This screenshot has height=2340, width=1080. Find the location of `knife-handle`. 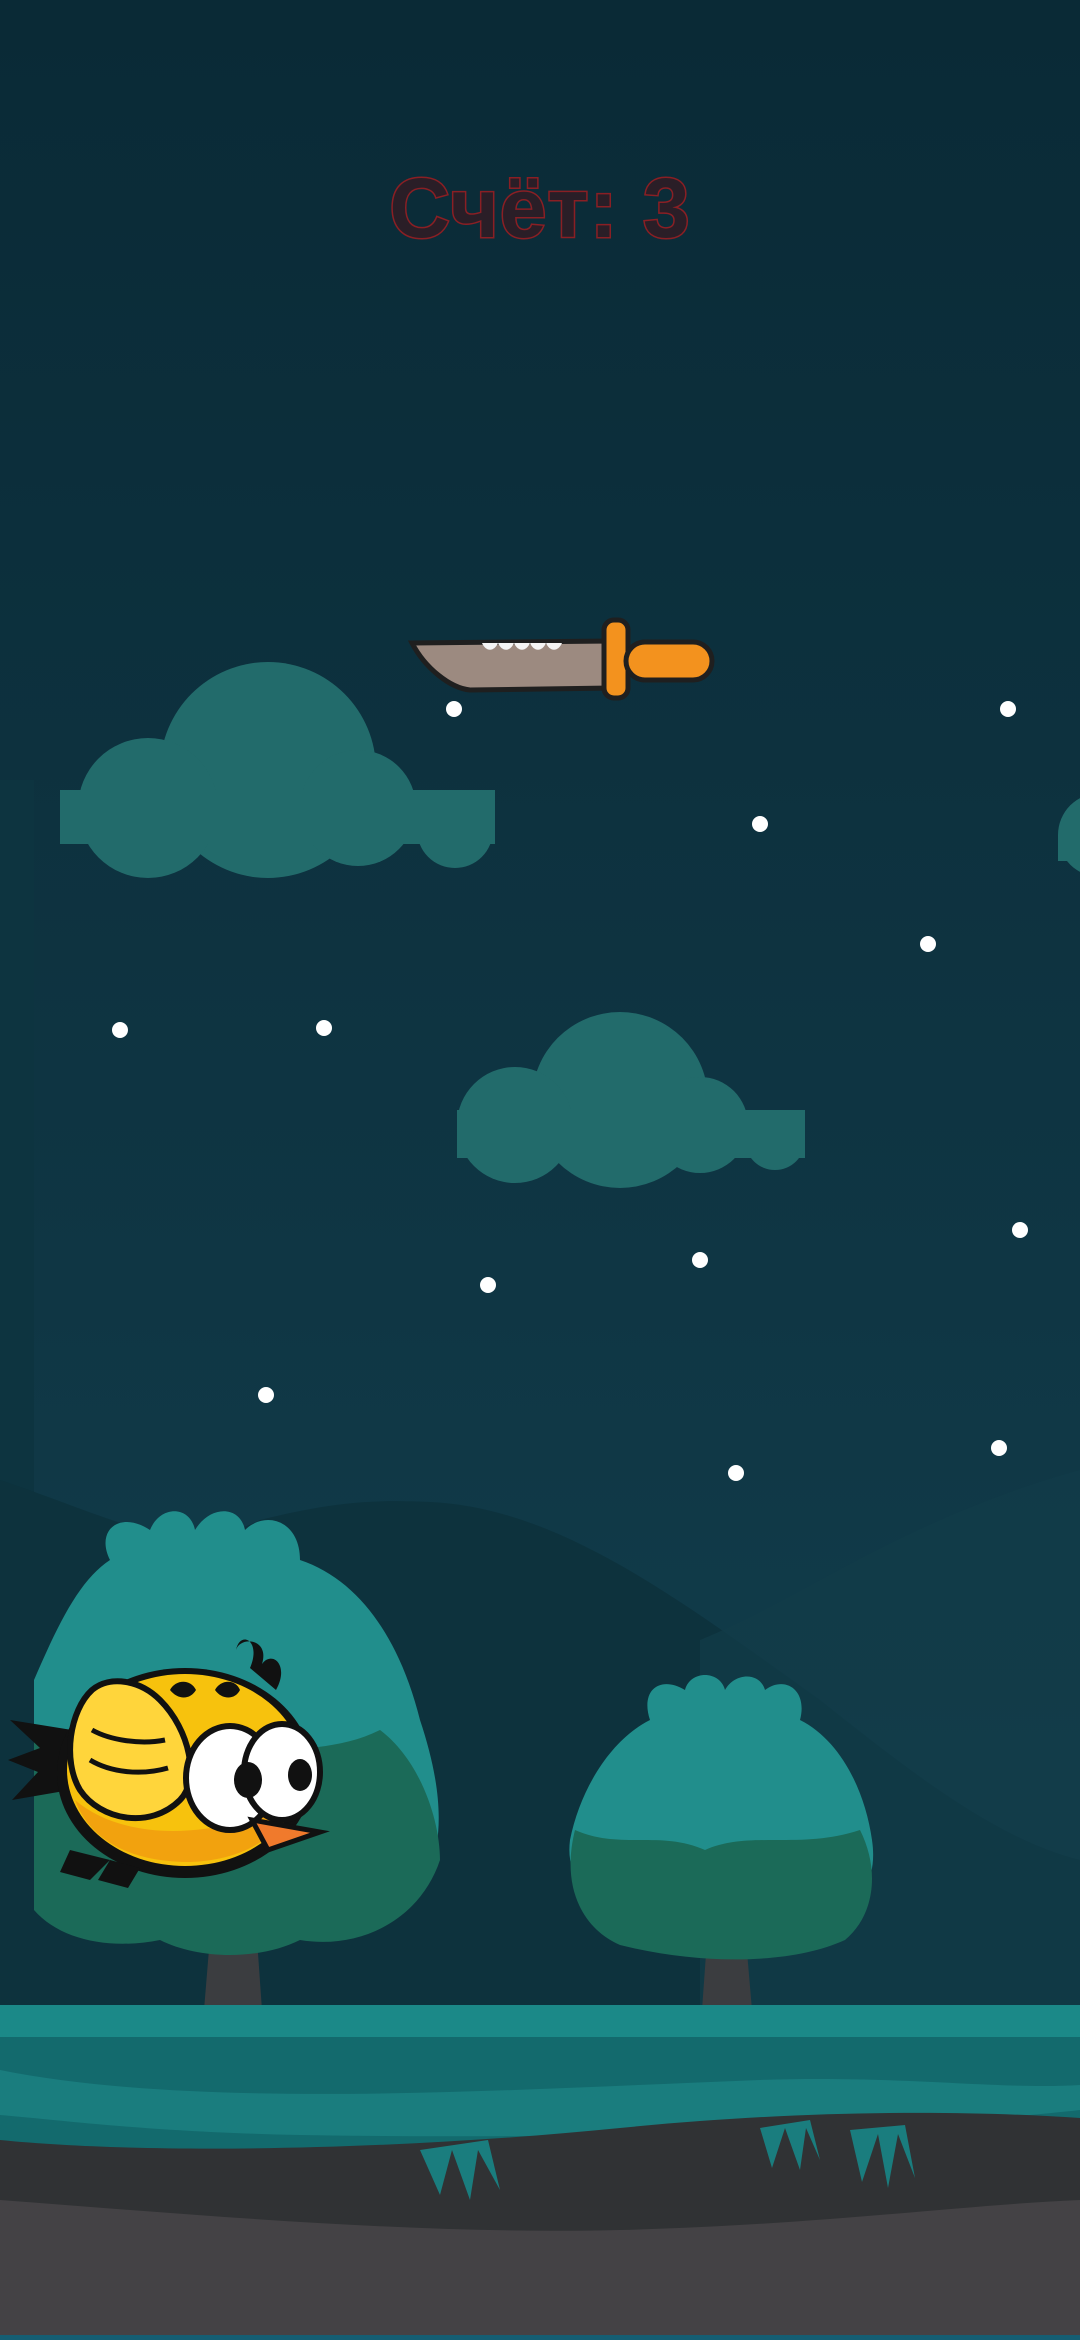

knife-handle is located at coordinates (669, 661).